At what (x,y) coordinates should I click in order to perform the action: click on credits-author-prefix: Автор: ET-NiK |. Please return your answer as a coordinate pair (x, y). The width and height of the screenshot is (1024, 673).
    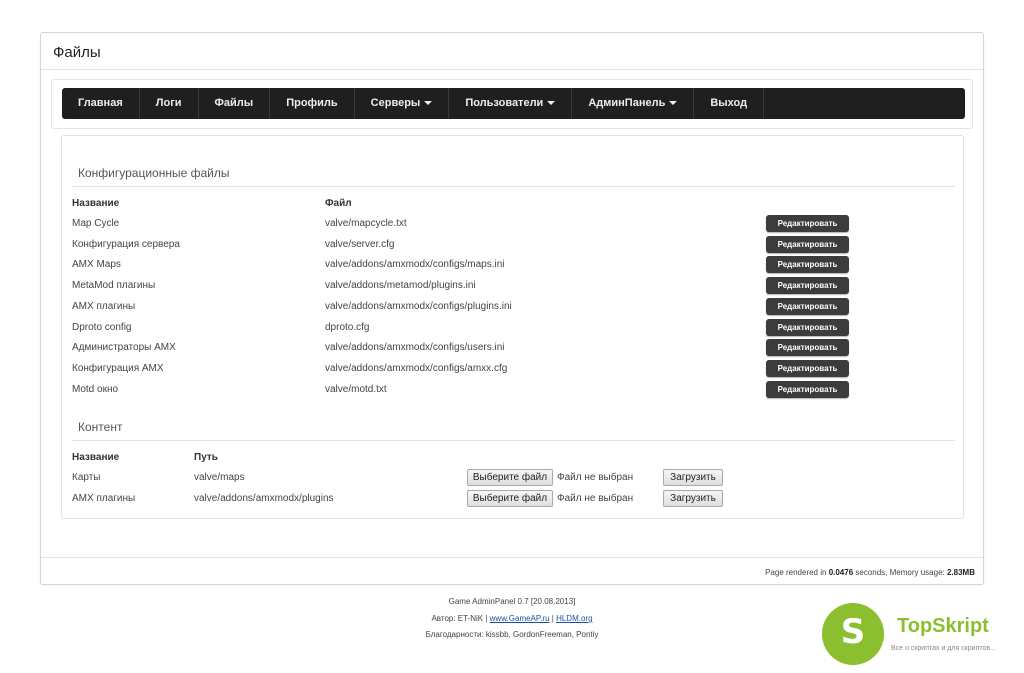
    Looking at the image, I should click on (460, 618).